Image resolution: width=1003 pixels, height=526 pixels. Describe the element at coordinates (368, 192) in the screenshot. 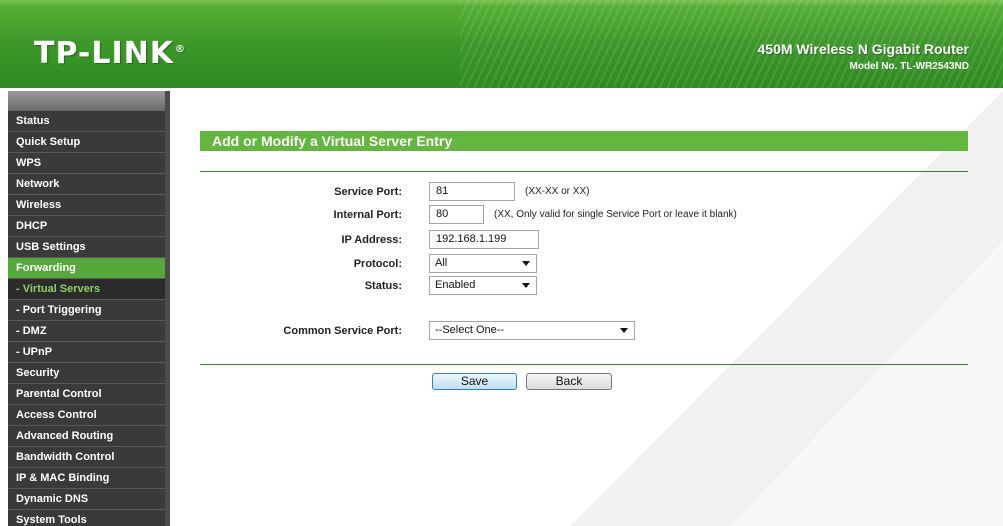

I see `service-port-label: Service Port:` at that location.